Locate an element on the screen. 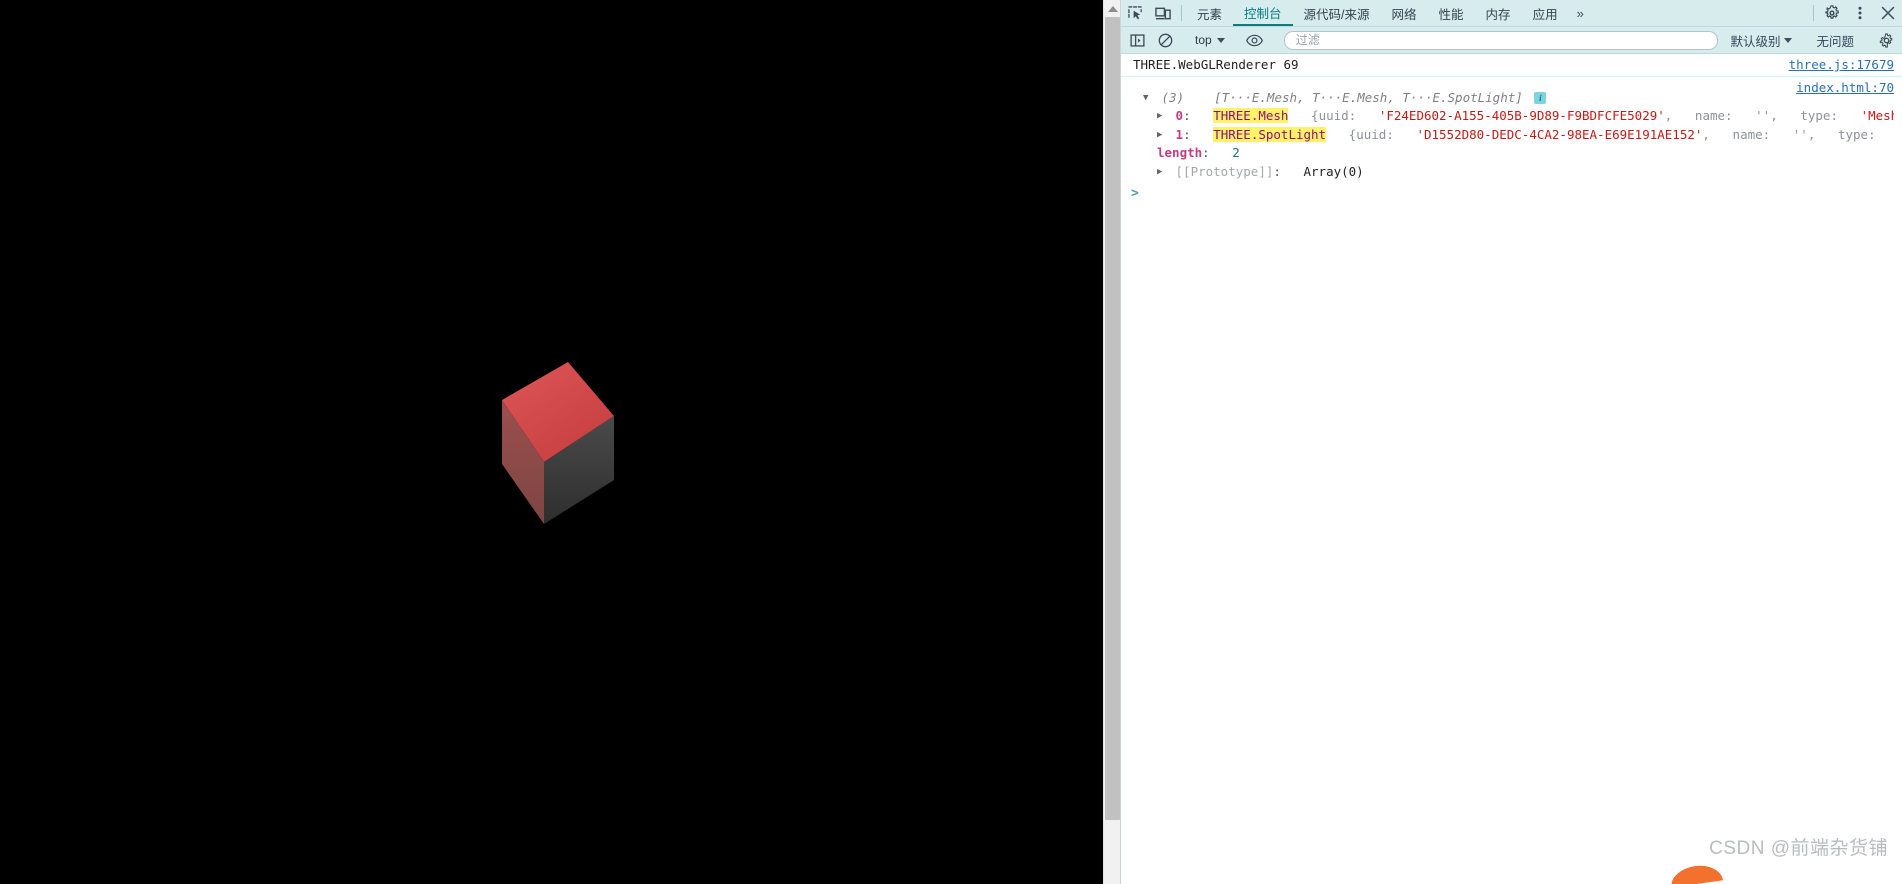 The width and height of the screenshot is (1902, 884). scrollbar-thumb is located at coordinates (1112, 418).